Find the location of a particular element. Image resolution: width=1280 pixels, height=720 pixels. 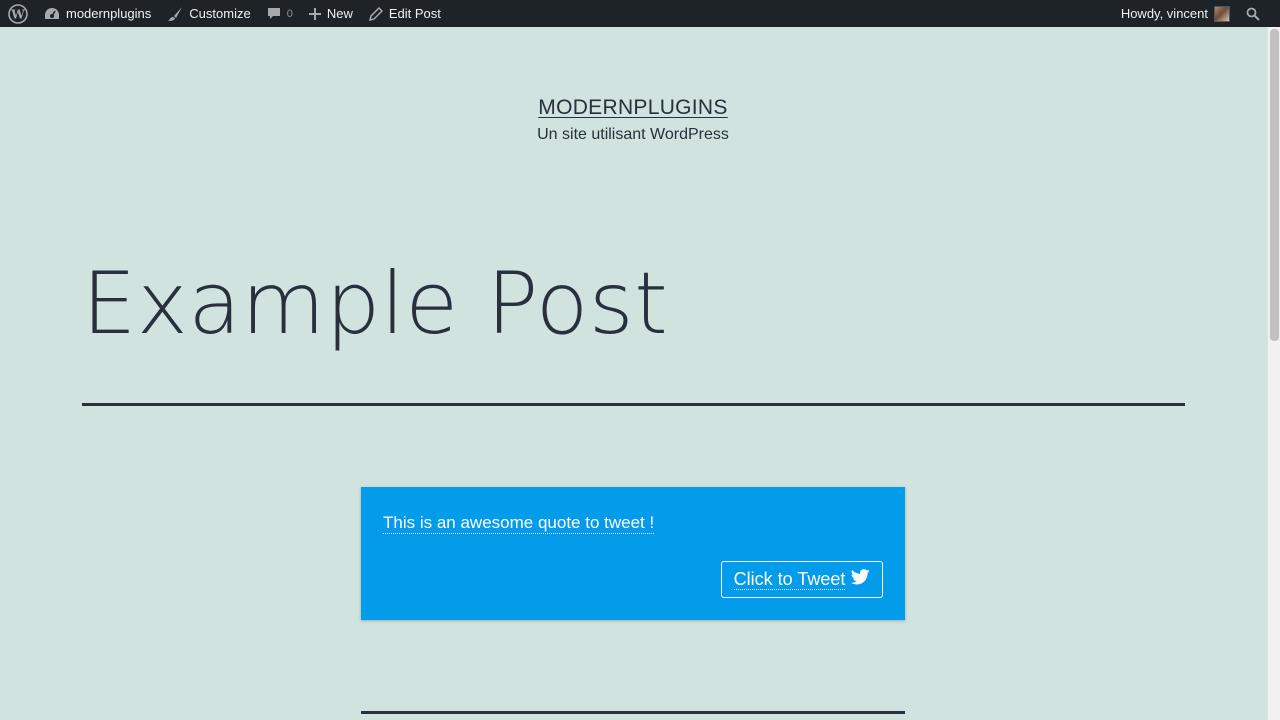

scrollbar-thumb is located at coordinates (1274, 185).